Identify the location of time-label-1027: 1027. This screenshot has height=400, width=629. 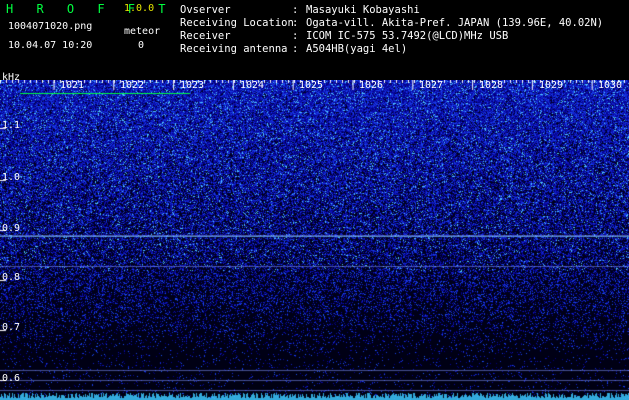
(431, 85).